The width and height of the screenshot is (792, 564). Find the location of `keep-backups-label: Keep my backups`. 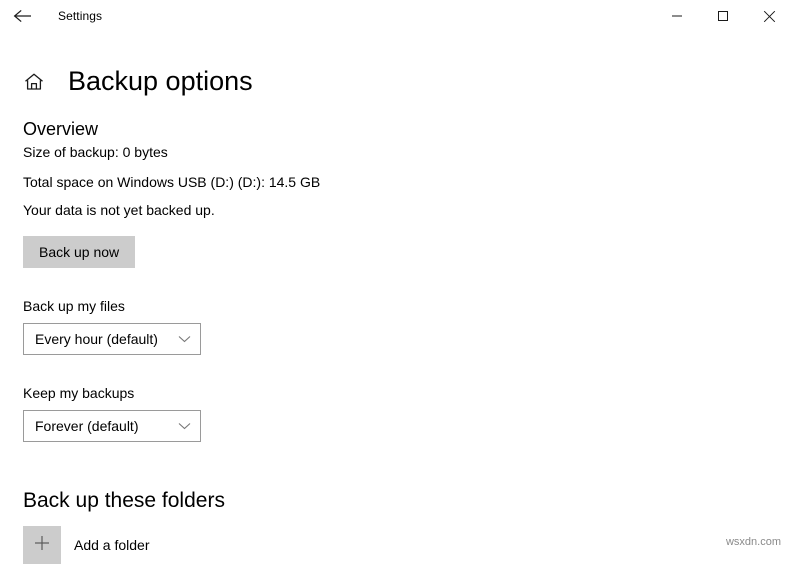

keep-backups-label: Keep my backups is located at coordinates (79, 393).